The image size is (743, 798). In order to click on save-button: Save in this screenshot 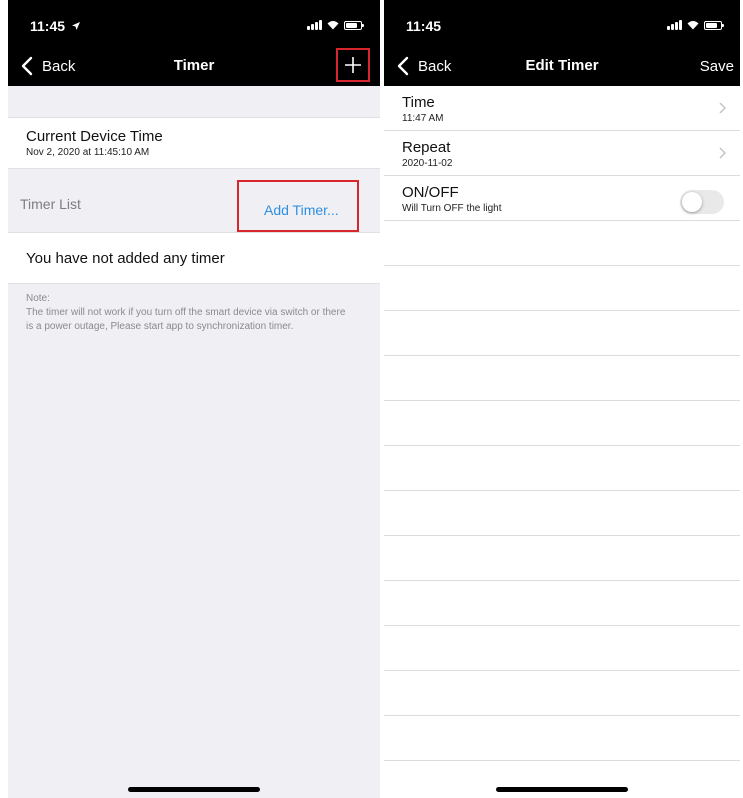, I will do `click(717, 66)`.